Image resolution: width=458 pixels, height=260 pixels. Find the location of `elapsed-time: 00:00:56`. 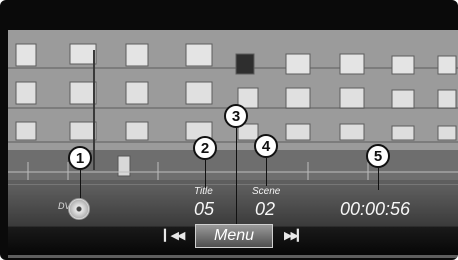

elapsed-time: 00:00:56 is located at coordinates (375, 209).